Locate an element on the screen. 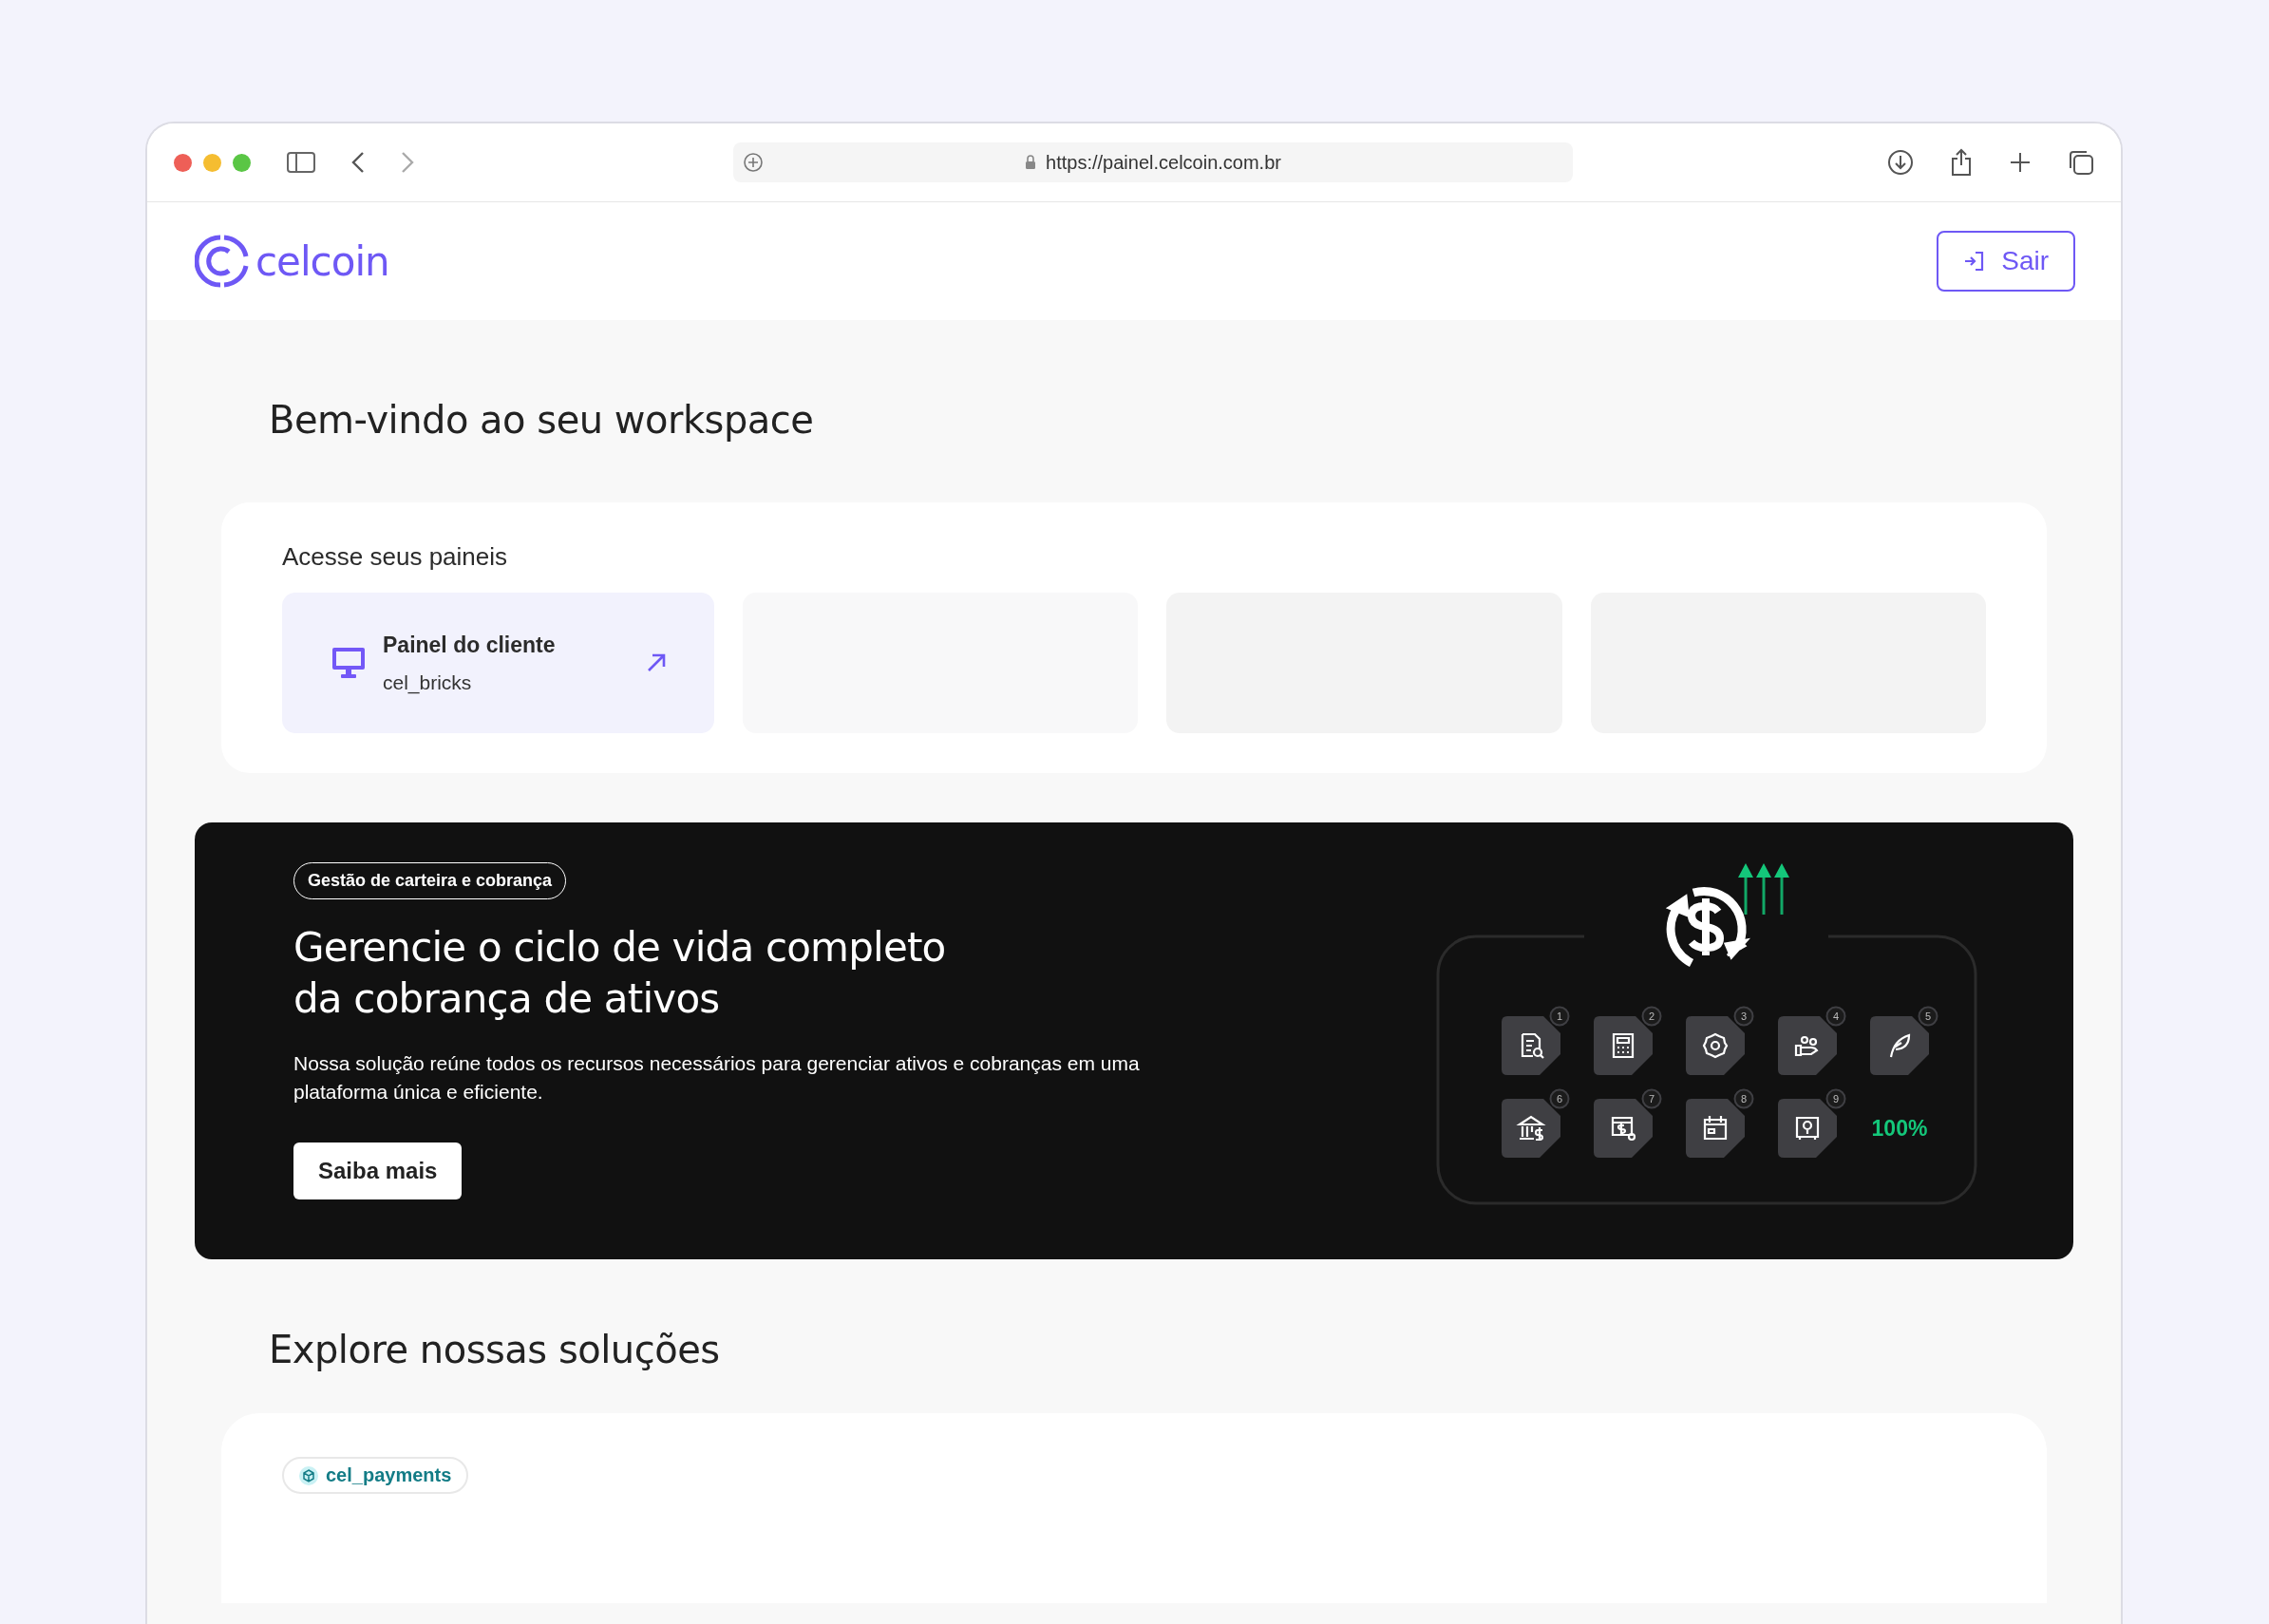 This screenshot has width=2269, height=1624. download-icon is located at coordinates (1900, 162).